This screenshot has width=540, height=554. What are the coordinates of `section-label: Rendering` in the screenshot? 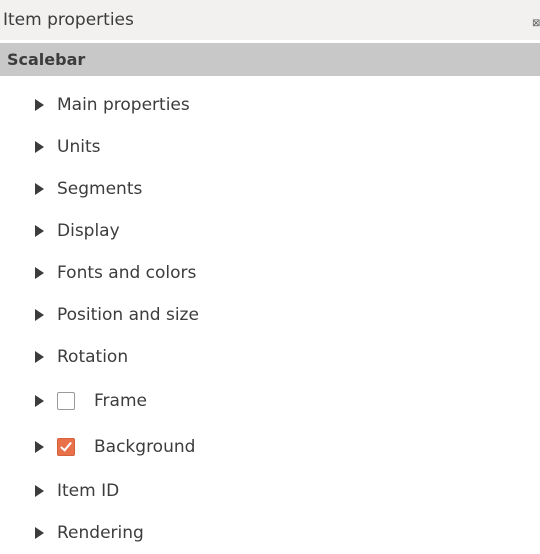 It's located at (100, 533).